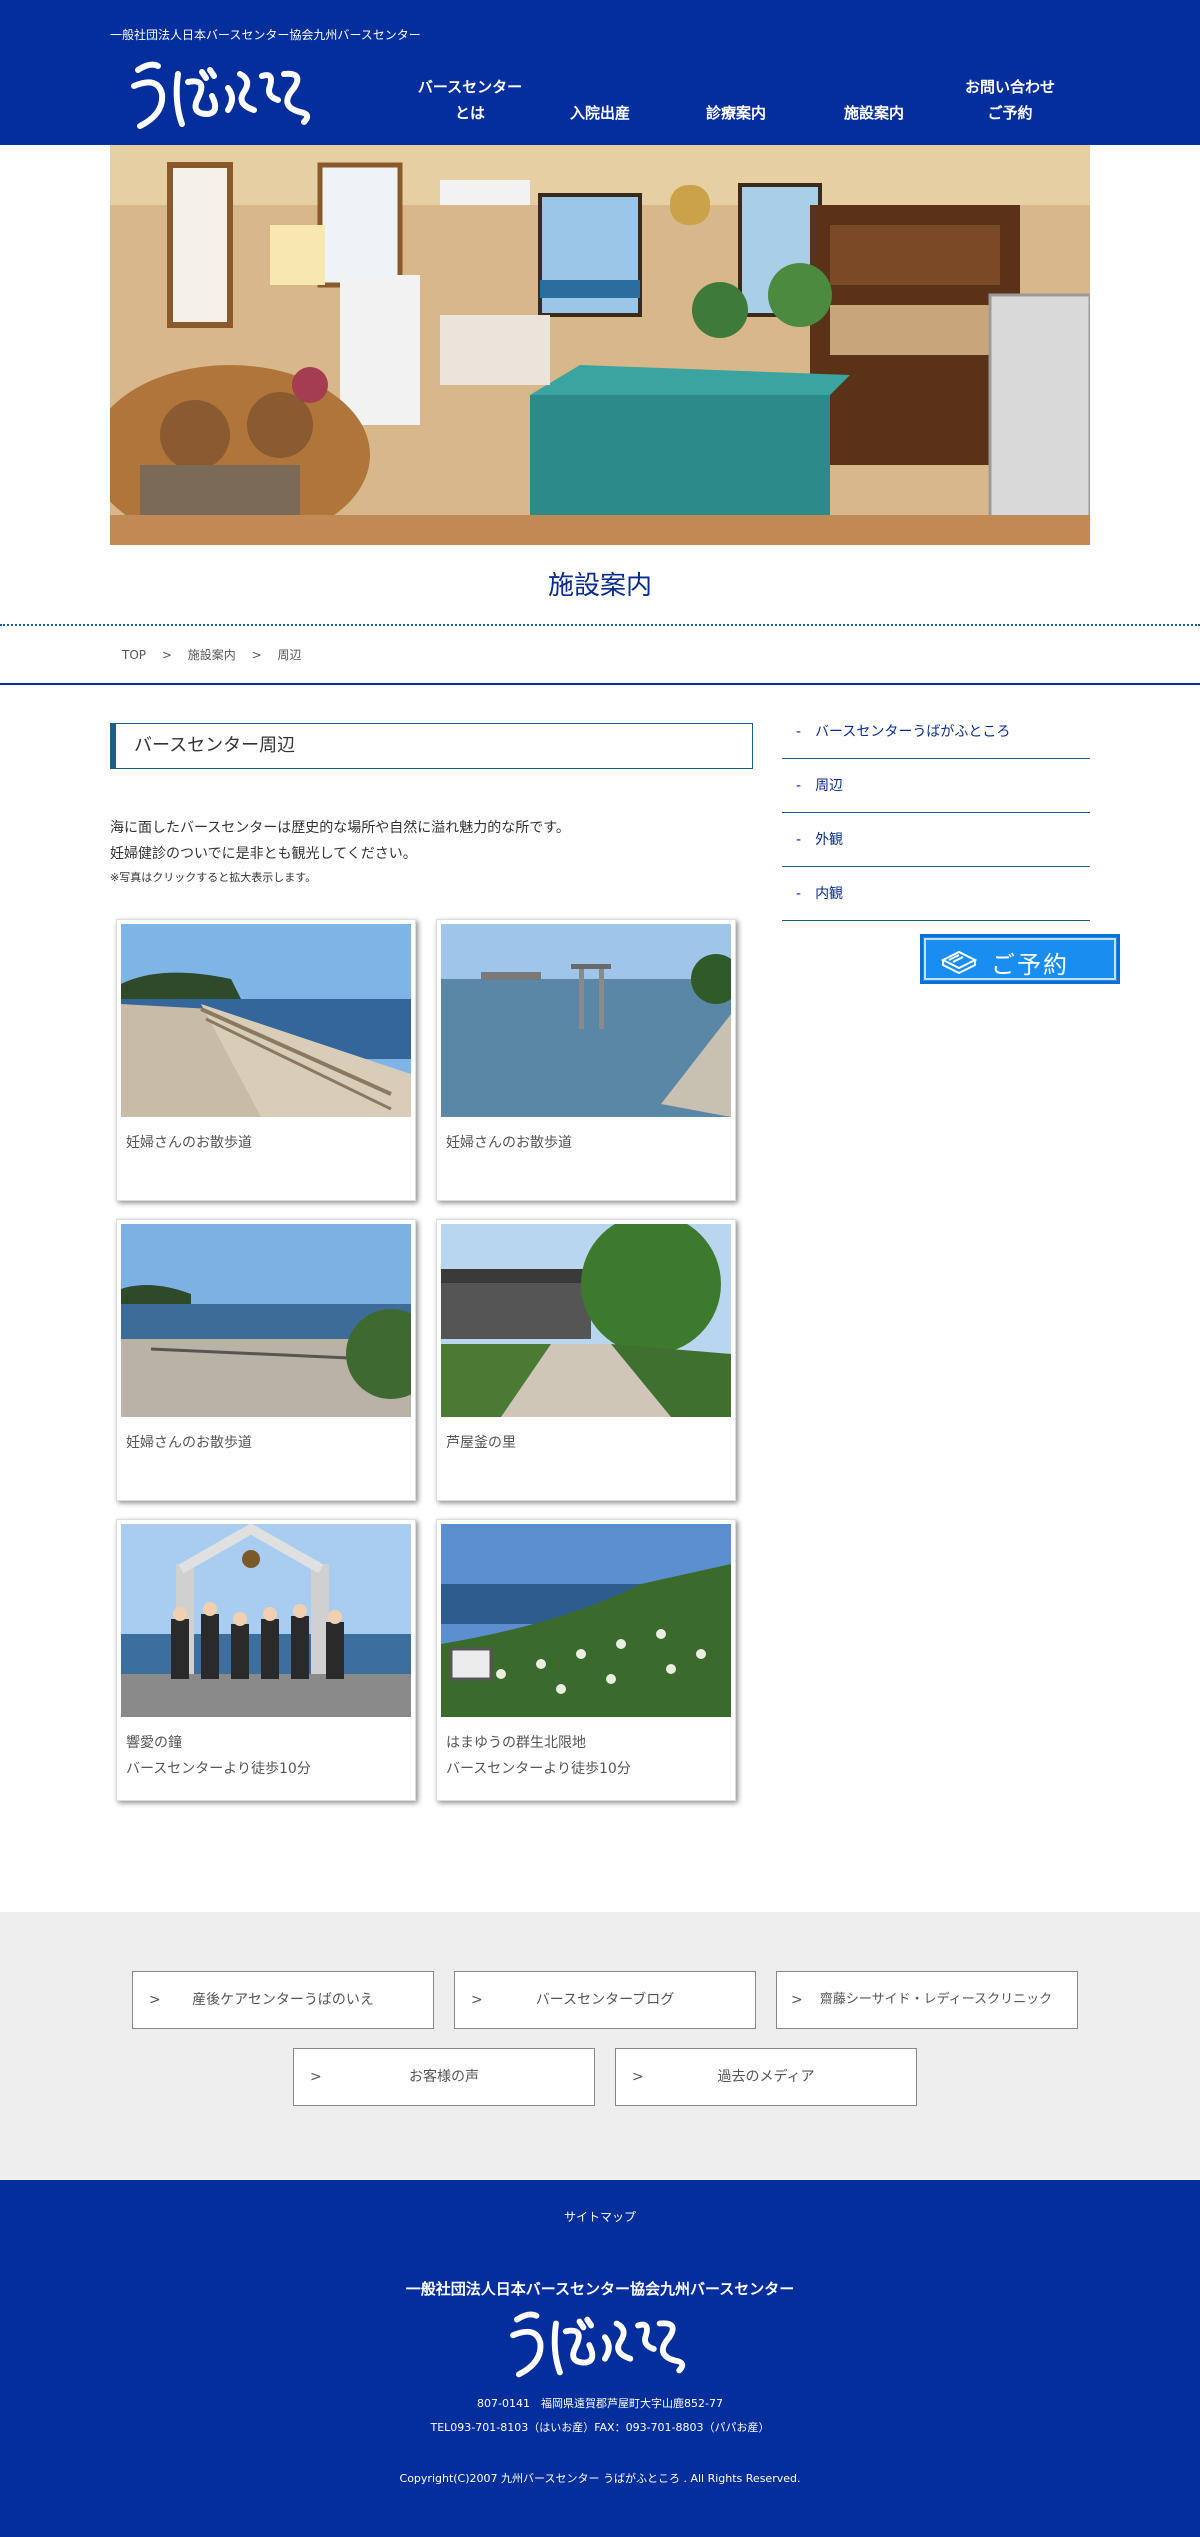 This screenshot has height=2537, width=1200. Describe the element at coordinates (829, 894) in the screenshot. I see `sidebar-item-label: 内観` at that location.